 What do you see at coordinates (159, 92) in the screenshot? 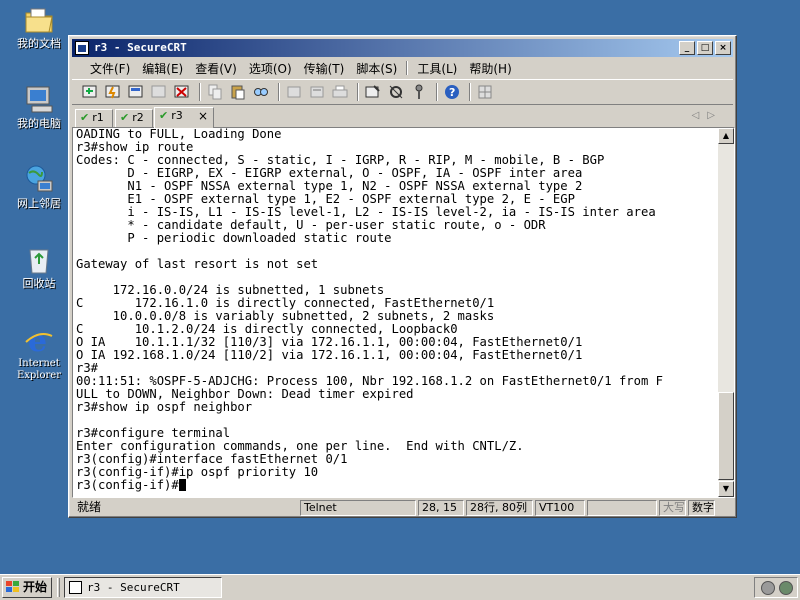
I see `reconnect-icon` at bounding box center [159, 92].